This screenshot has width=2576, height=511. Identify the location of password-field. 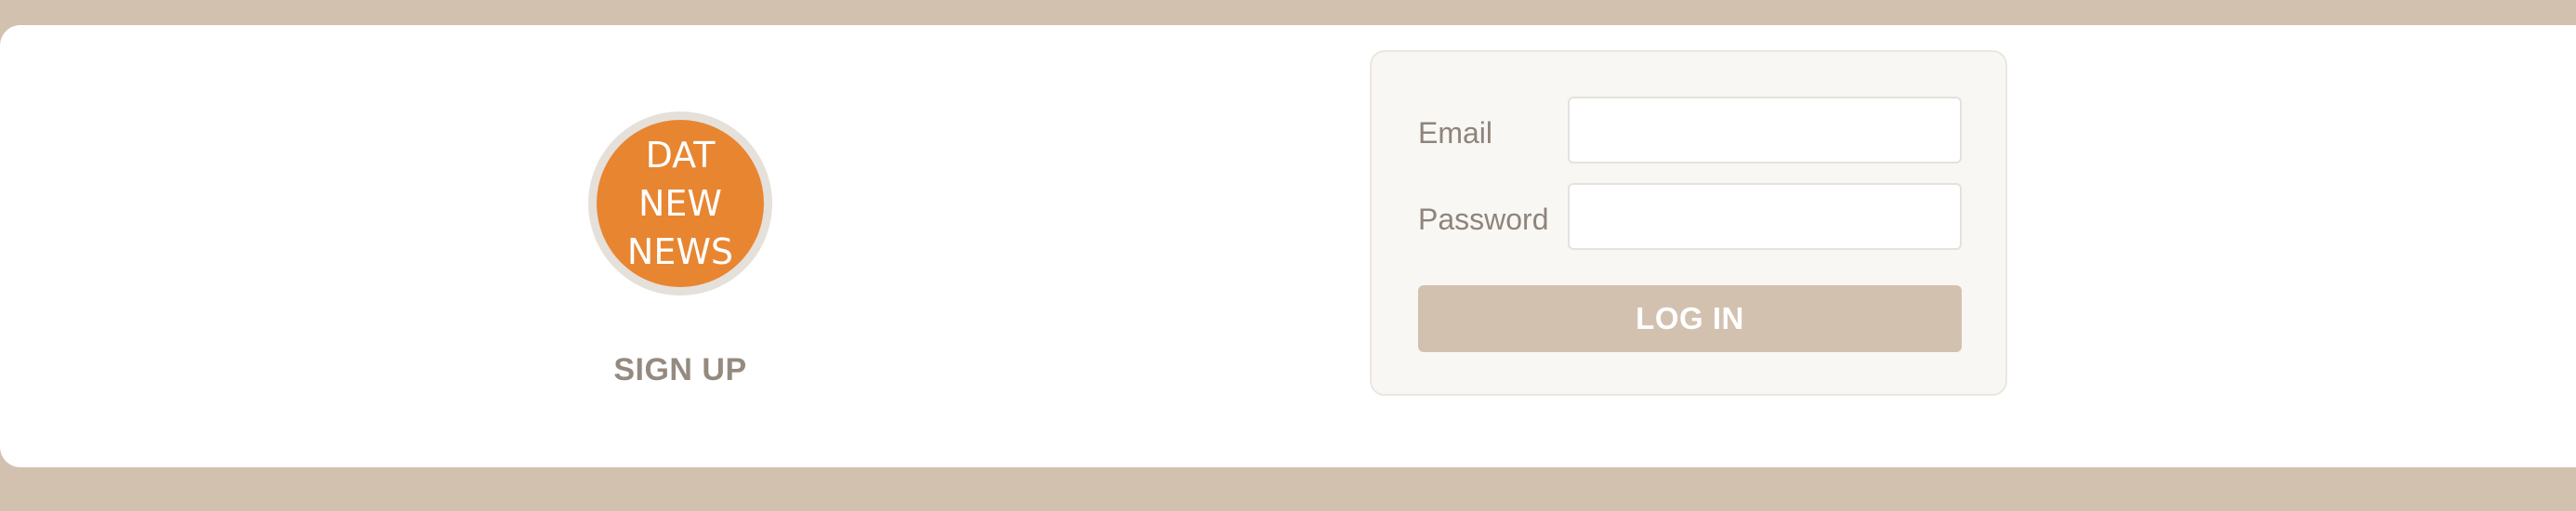
(1765, 216).